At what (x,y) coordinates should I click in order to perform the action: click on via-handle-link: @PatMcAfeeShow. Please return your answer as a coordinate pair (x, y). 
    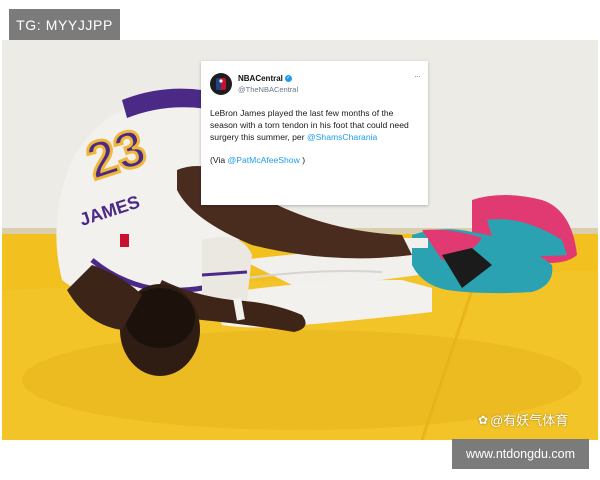
    Looking at the image, I should click on (264, 160).